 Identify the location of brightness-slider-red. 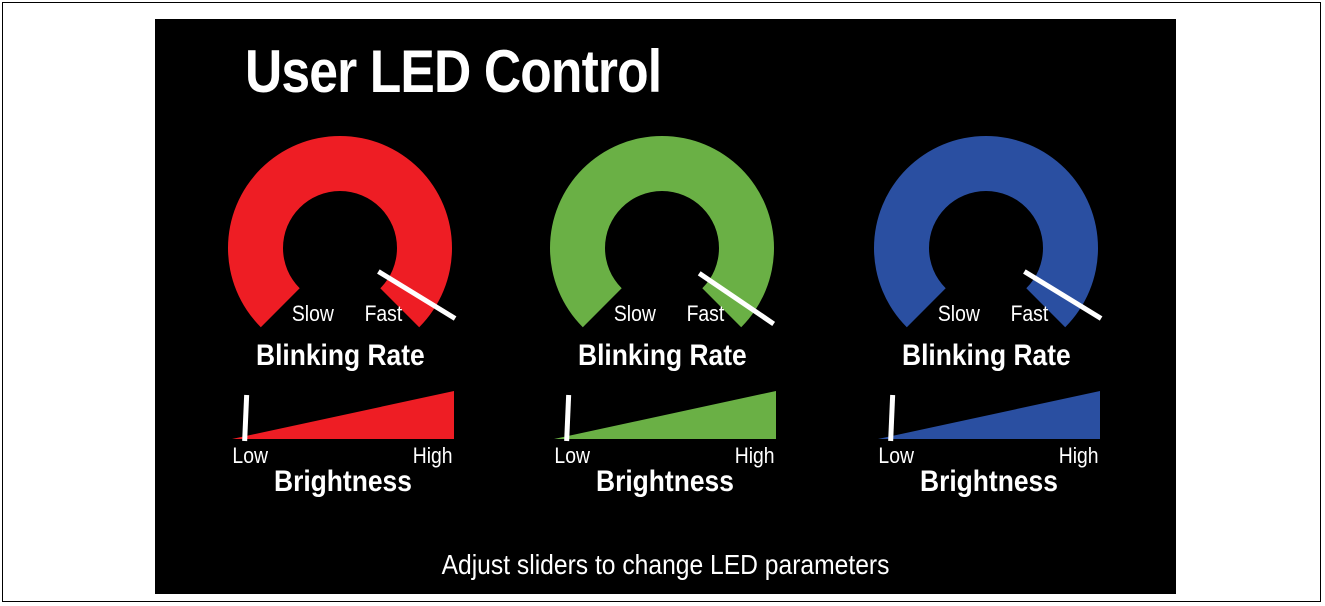
(346, 416).